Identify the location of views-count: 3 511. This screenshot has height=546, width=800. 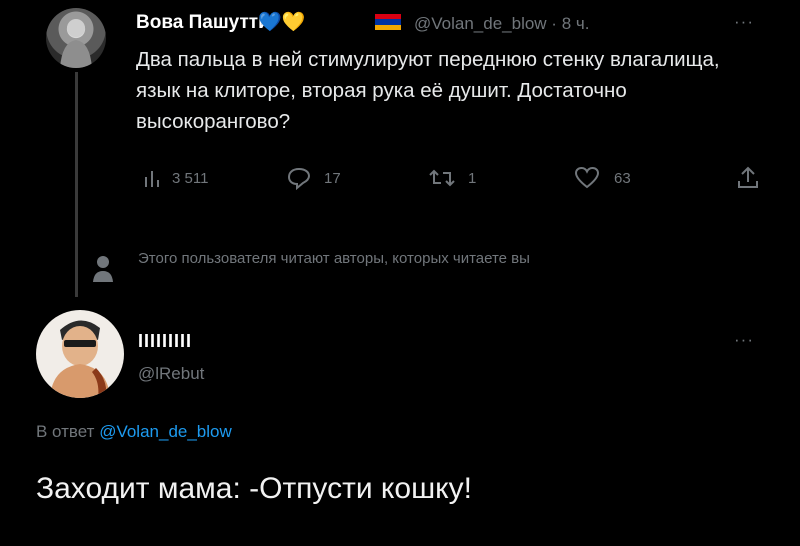
(190, 178).